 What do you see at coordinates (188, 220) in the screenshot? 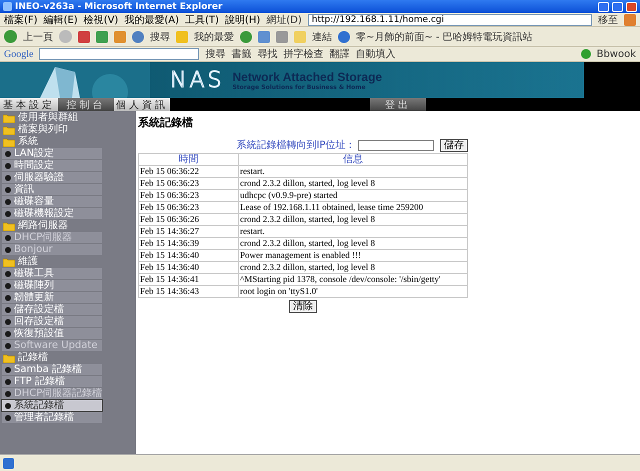
I see `table-cell: Feb 15 06:36:26` at bounding box center [188, 220].